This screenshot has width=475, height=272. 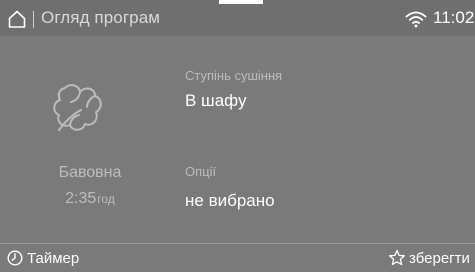 I want to click on star-icon, so click(x=397, y=257).